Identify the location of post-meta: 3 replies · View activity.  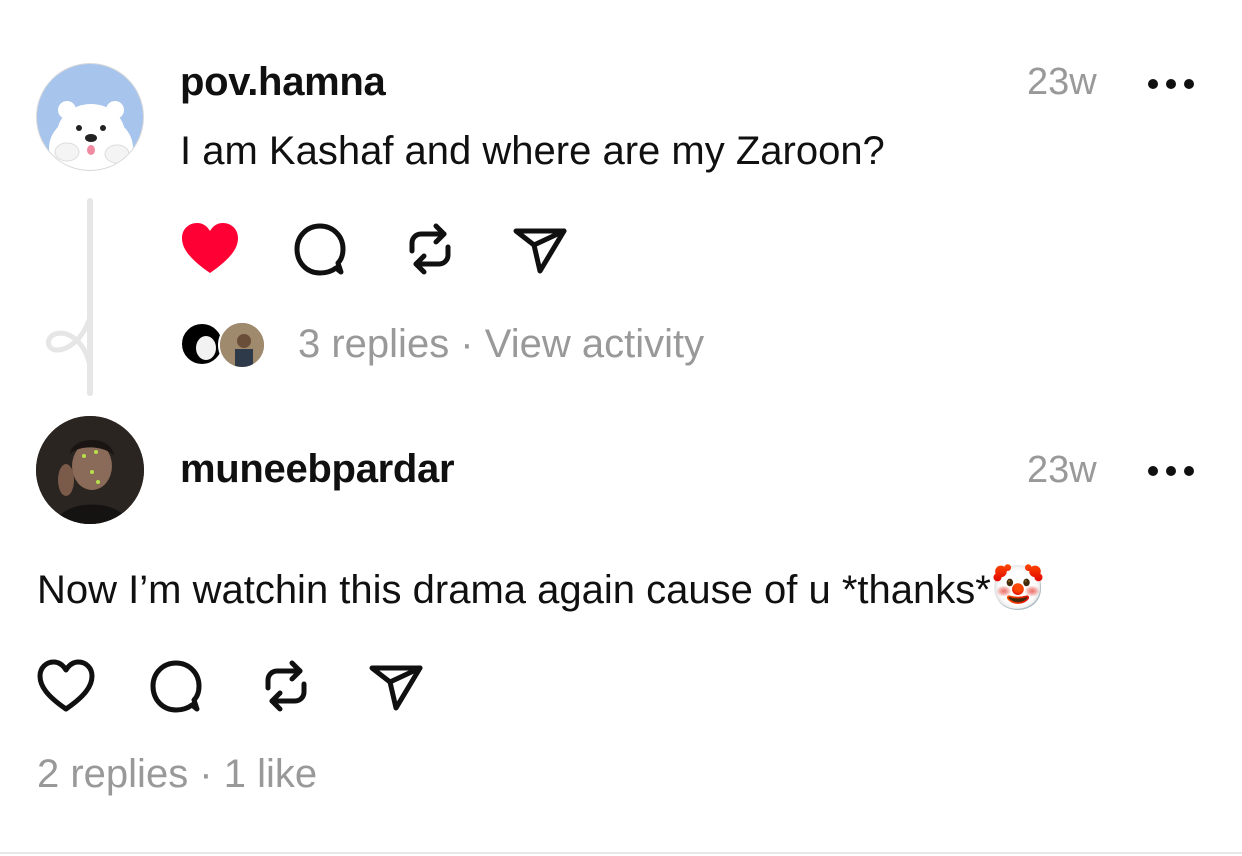
(501, 344).